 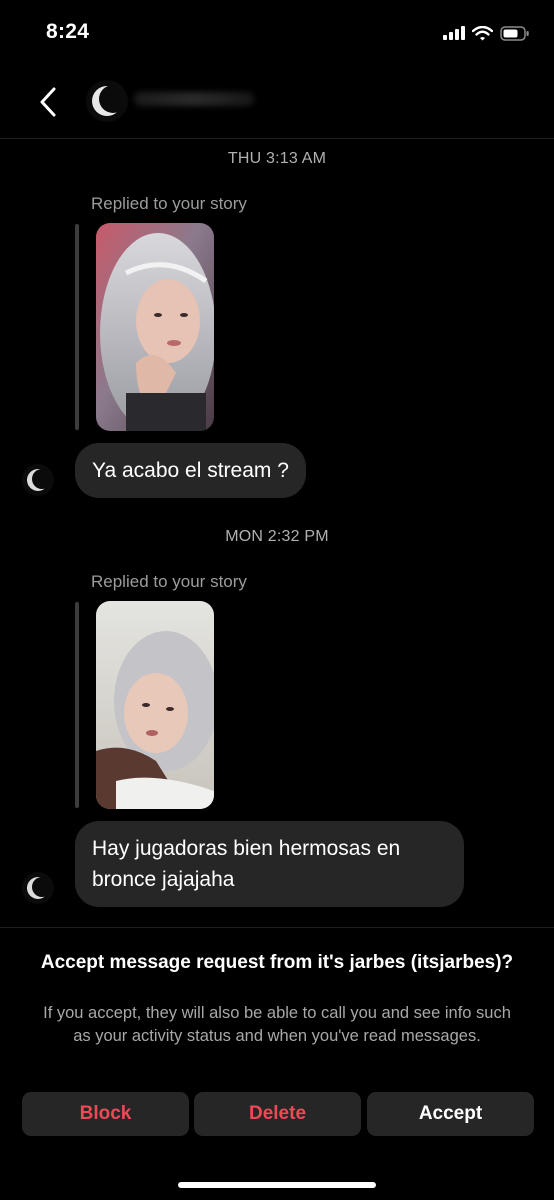 What do you see at coordinates (277, 927) in the screenshot?
I see `request-divider` at bounding box center [277, 927].